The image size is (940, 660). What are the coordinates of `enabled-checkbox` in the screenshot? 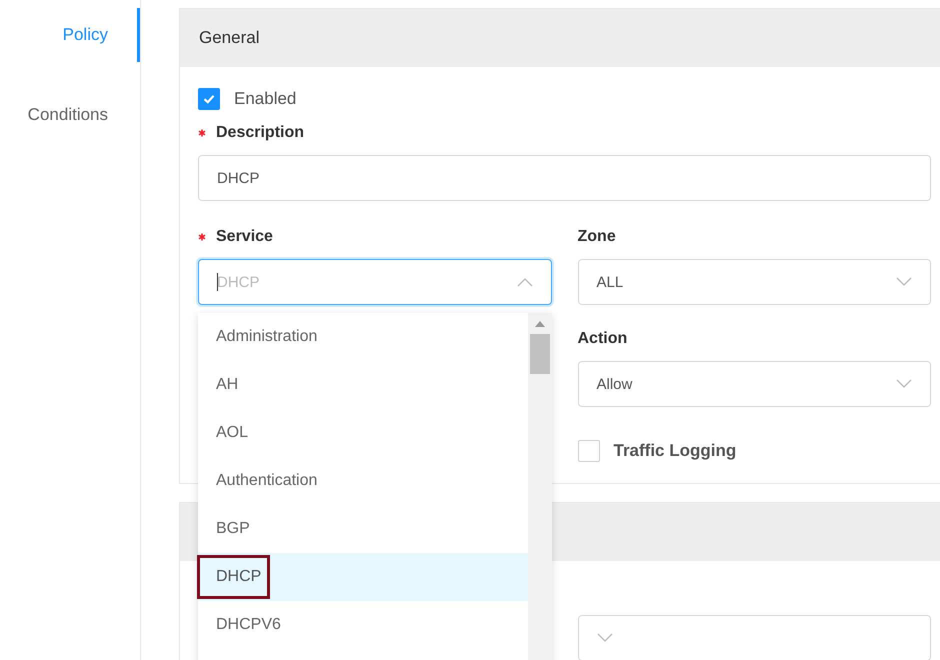 It's located at (209, 99).